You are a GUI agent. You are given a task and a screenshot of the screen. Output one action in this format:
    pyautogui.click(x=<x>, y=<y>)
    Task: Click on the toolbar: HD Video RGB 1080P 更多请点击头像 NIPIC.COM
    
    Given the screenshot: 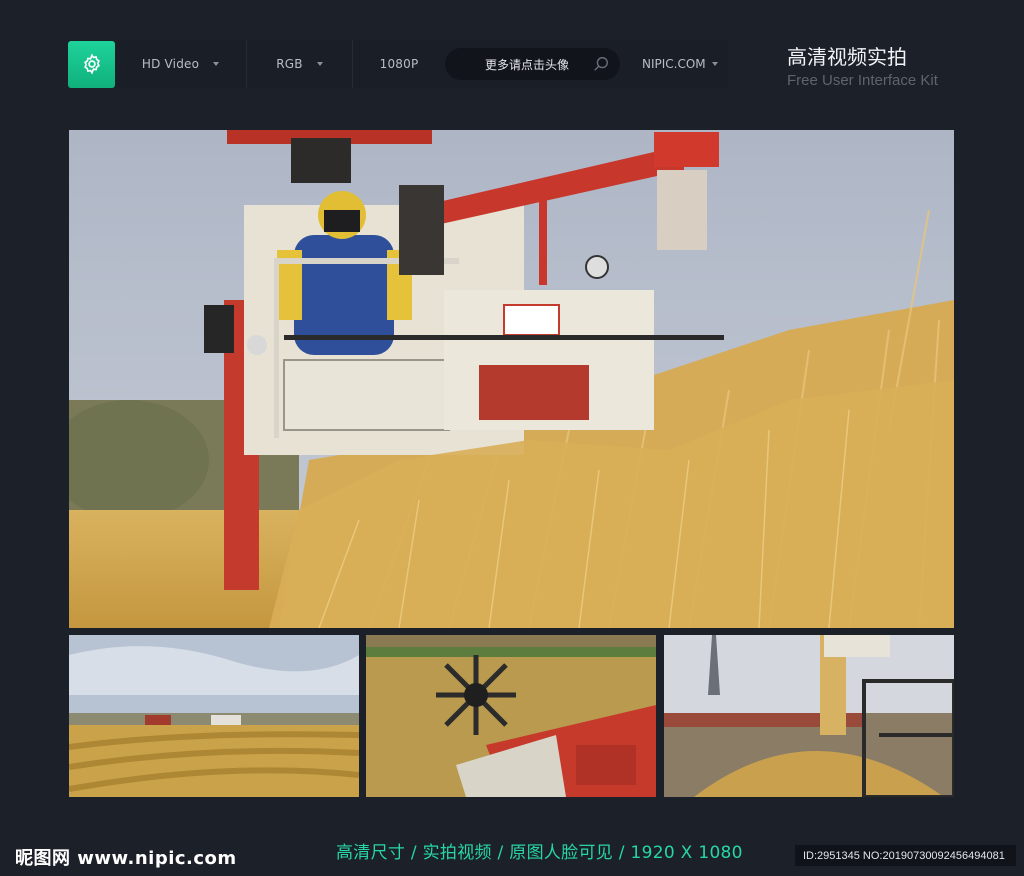 What is the action you would take?
    pyautogui.click(x=398, y=64)
    